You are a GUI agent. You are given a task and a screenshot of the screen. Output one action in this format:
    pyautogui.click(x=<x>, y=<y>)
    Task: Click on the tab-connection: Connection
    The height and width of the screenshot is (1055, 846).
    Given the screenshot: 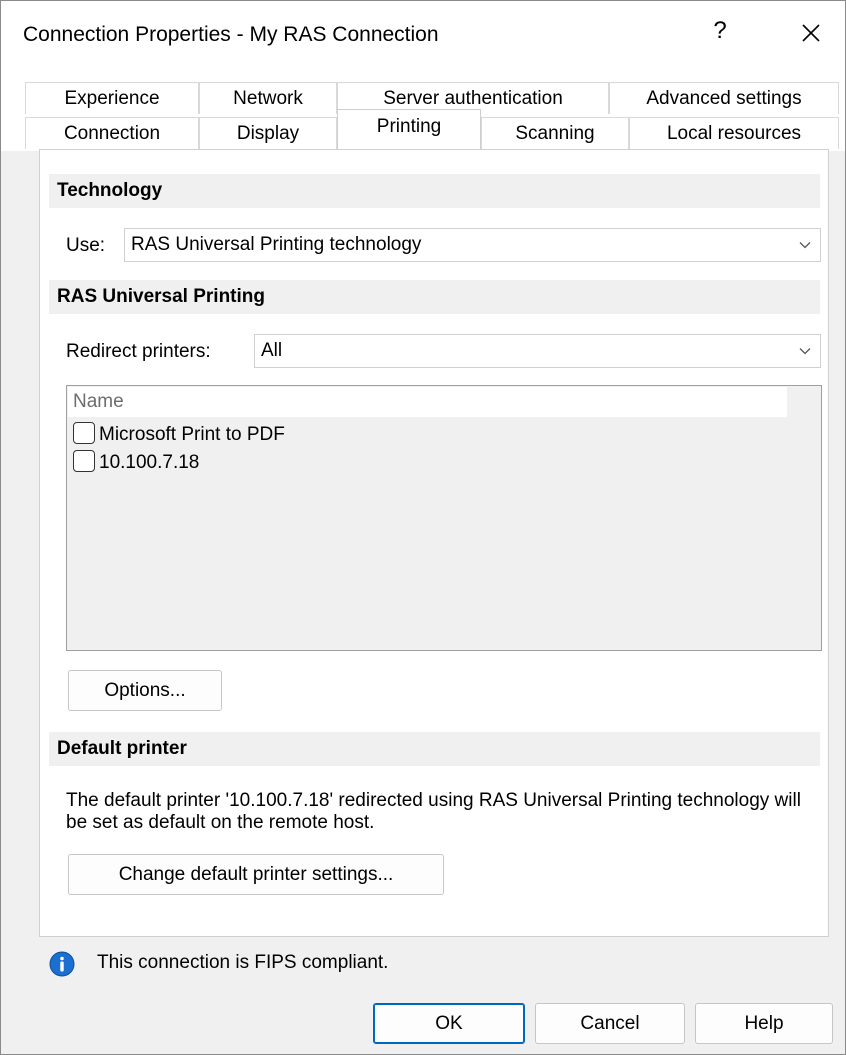 What is the action you would take?
    pyautogui.click(x=112, y=133)
    